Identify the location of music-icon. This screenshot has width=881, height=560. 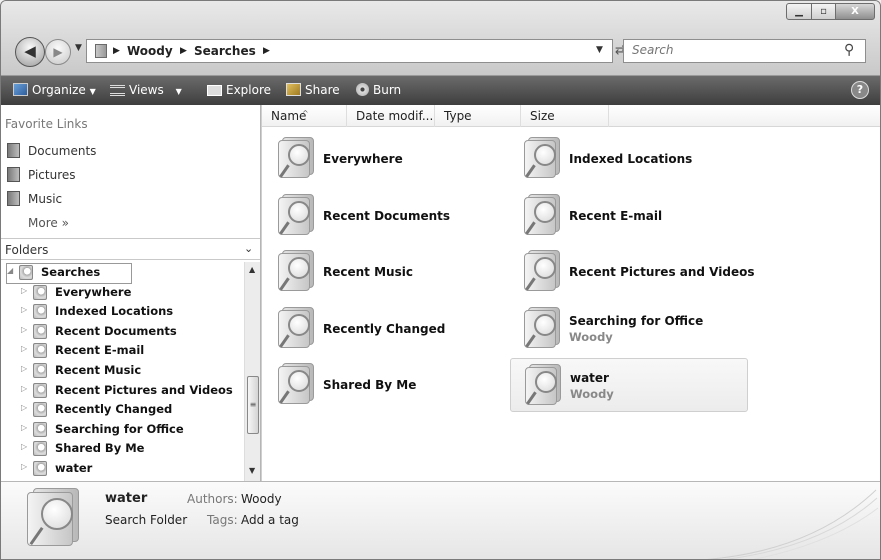
(13, 198).